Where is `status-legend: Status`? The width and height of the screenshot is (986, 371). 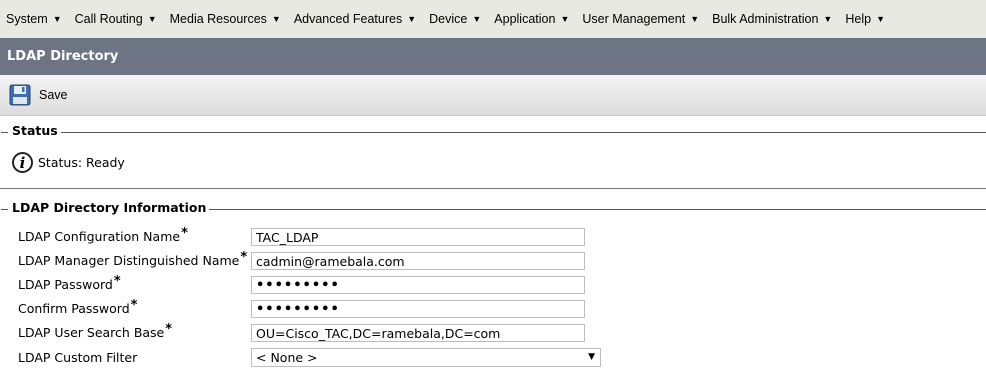 status-legend: Status is located at coordinates (34, 130).